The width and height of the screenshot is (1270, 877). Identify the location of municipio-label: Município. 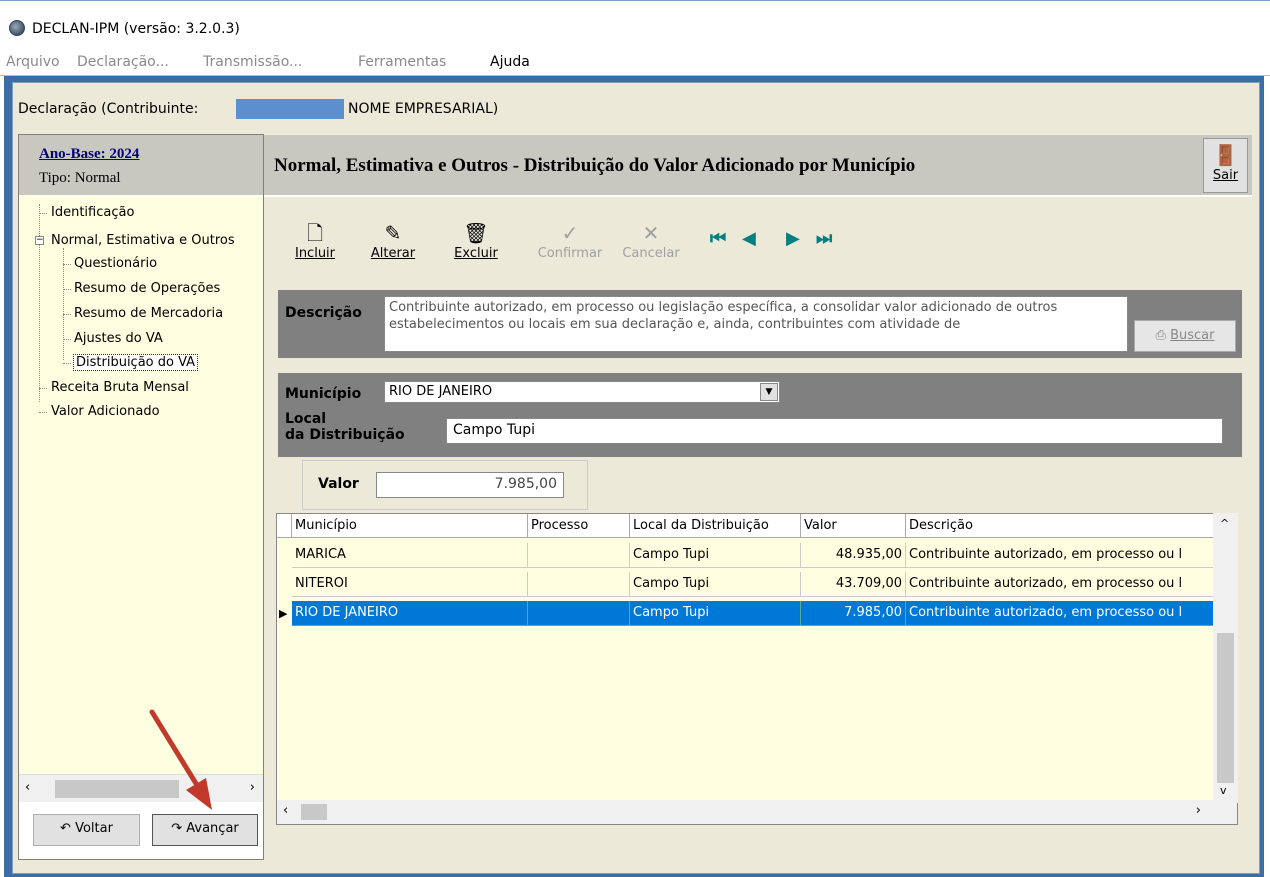
(323, 394).